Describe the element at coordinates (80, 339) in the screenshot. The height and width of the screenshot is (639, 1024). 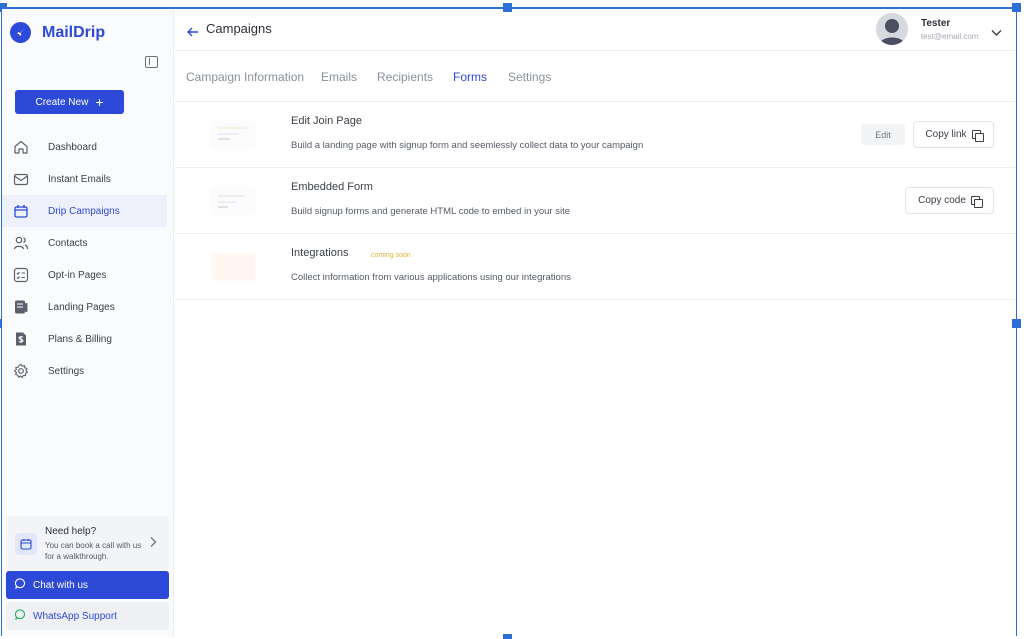
I see `sidebar-item-label: Plans & Billing` at that location.